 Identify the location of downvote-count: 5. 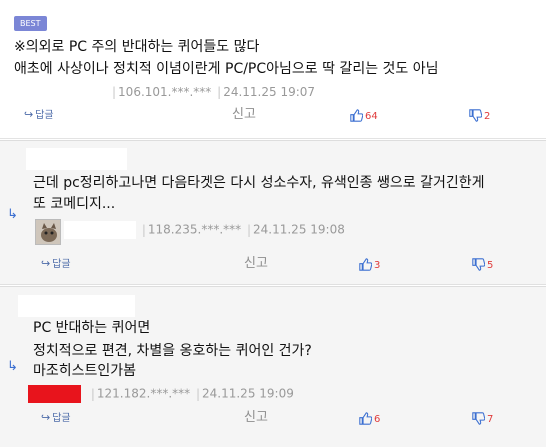
(490, 265).